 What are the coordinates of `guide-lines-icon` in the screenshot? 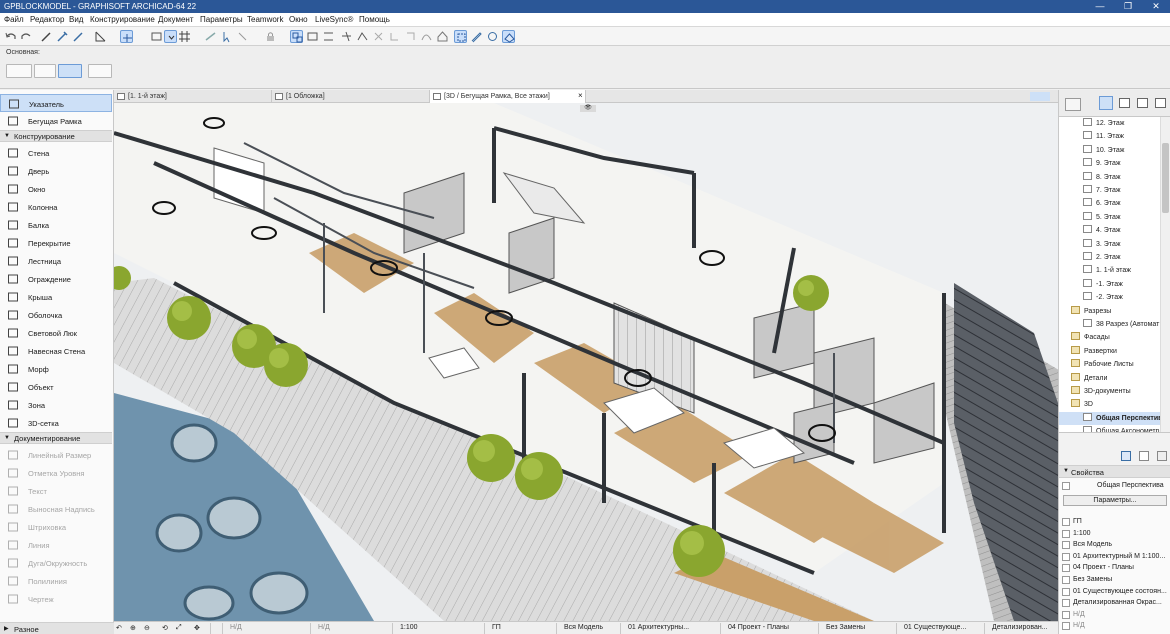 It's located at (100, 36).